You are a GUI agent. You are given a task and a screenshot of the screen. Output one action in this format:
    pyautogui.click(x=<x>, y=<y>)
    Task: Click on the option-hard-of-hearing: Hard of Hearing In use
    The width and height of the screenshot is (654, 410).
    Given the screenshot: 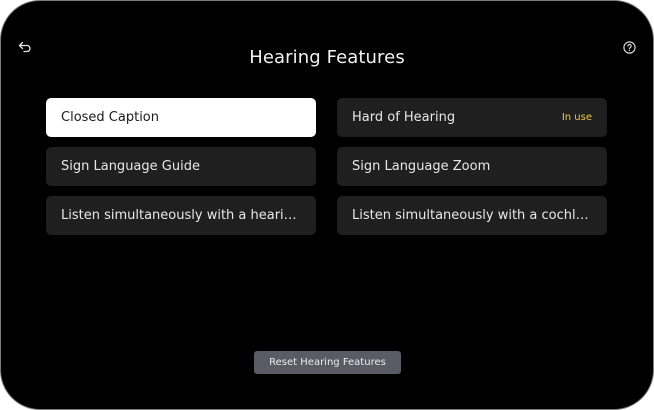 What is the action you would take?
    pyautogui.click(x=472, y=117)
    